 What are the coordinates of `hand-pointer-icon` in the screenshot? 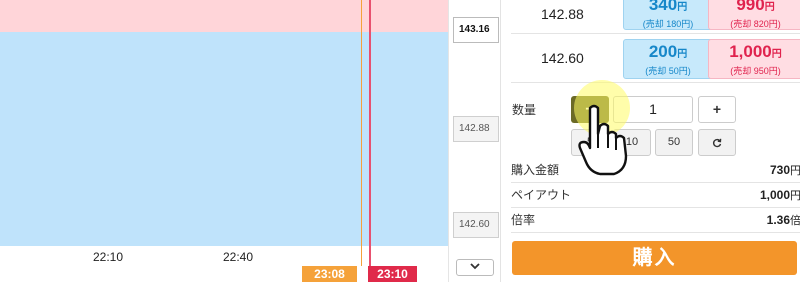 It's located at (603, 140).